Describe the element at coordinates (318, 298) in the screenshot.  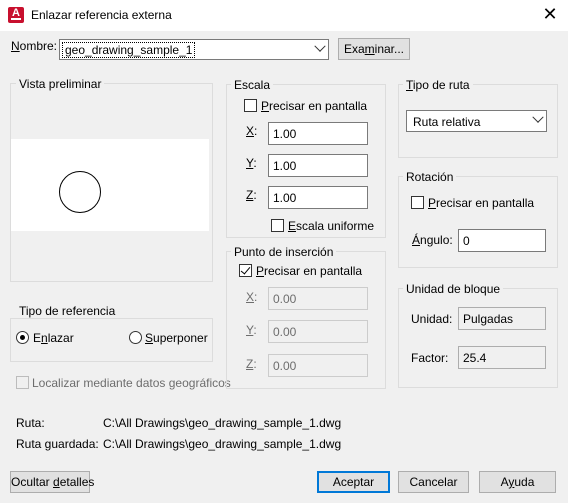
I see `insertion-x-input: 0.00` at that location.